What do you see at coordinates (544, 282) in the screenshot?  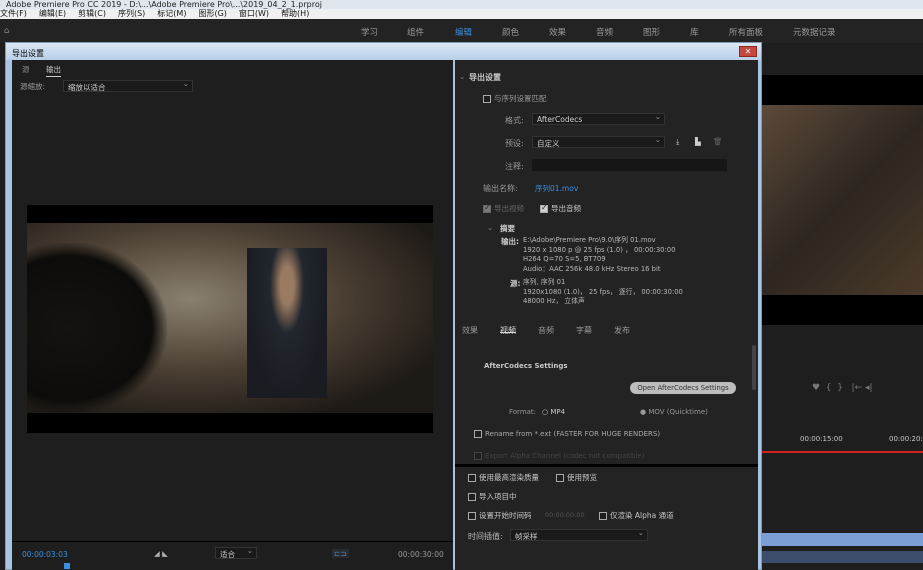 I see `source-name: 序列, 序列 01` at bounding box center [544, 282].